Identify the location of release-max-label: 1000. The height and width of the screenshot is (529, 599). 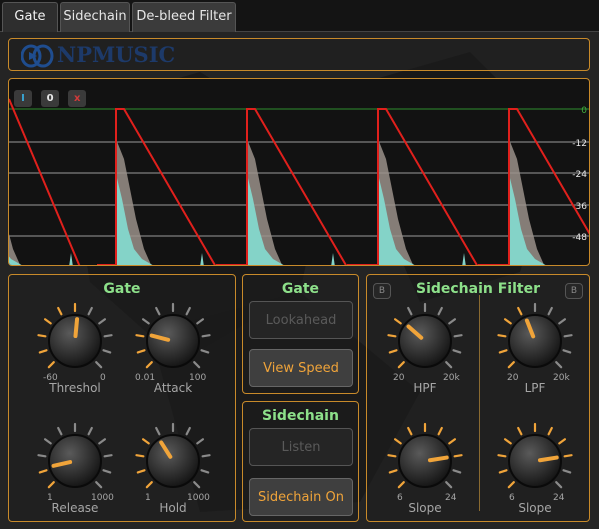
(102, 498).